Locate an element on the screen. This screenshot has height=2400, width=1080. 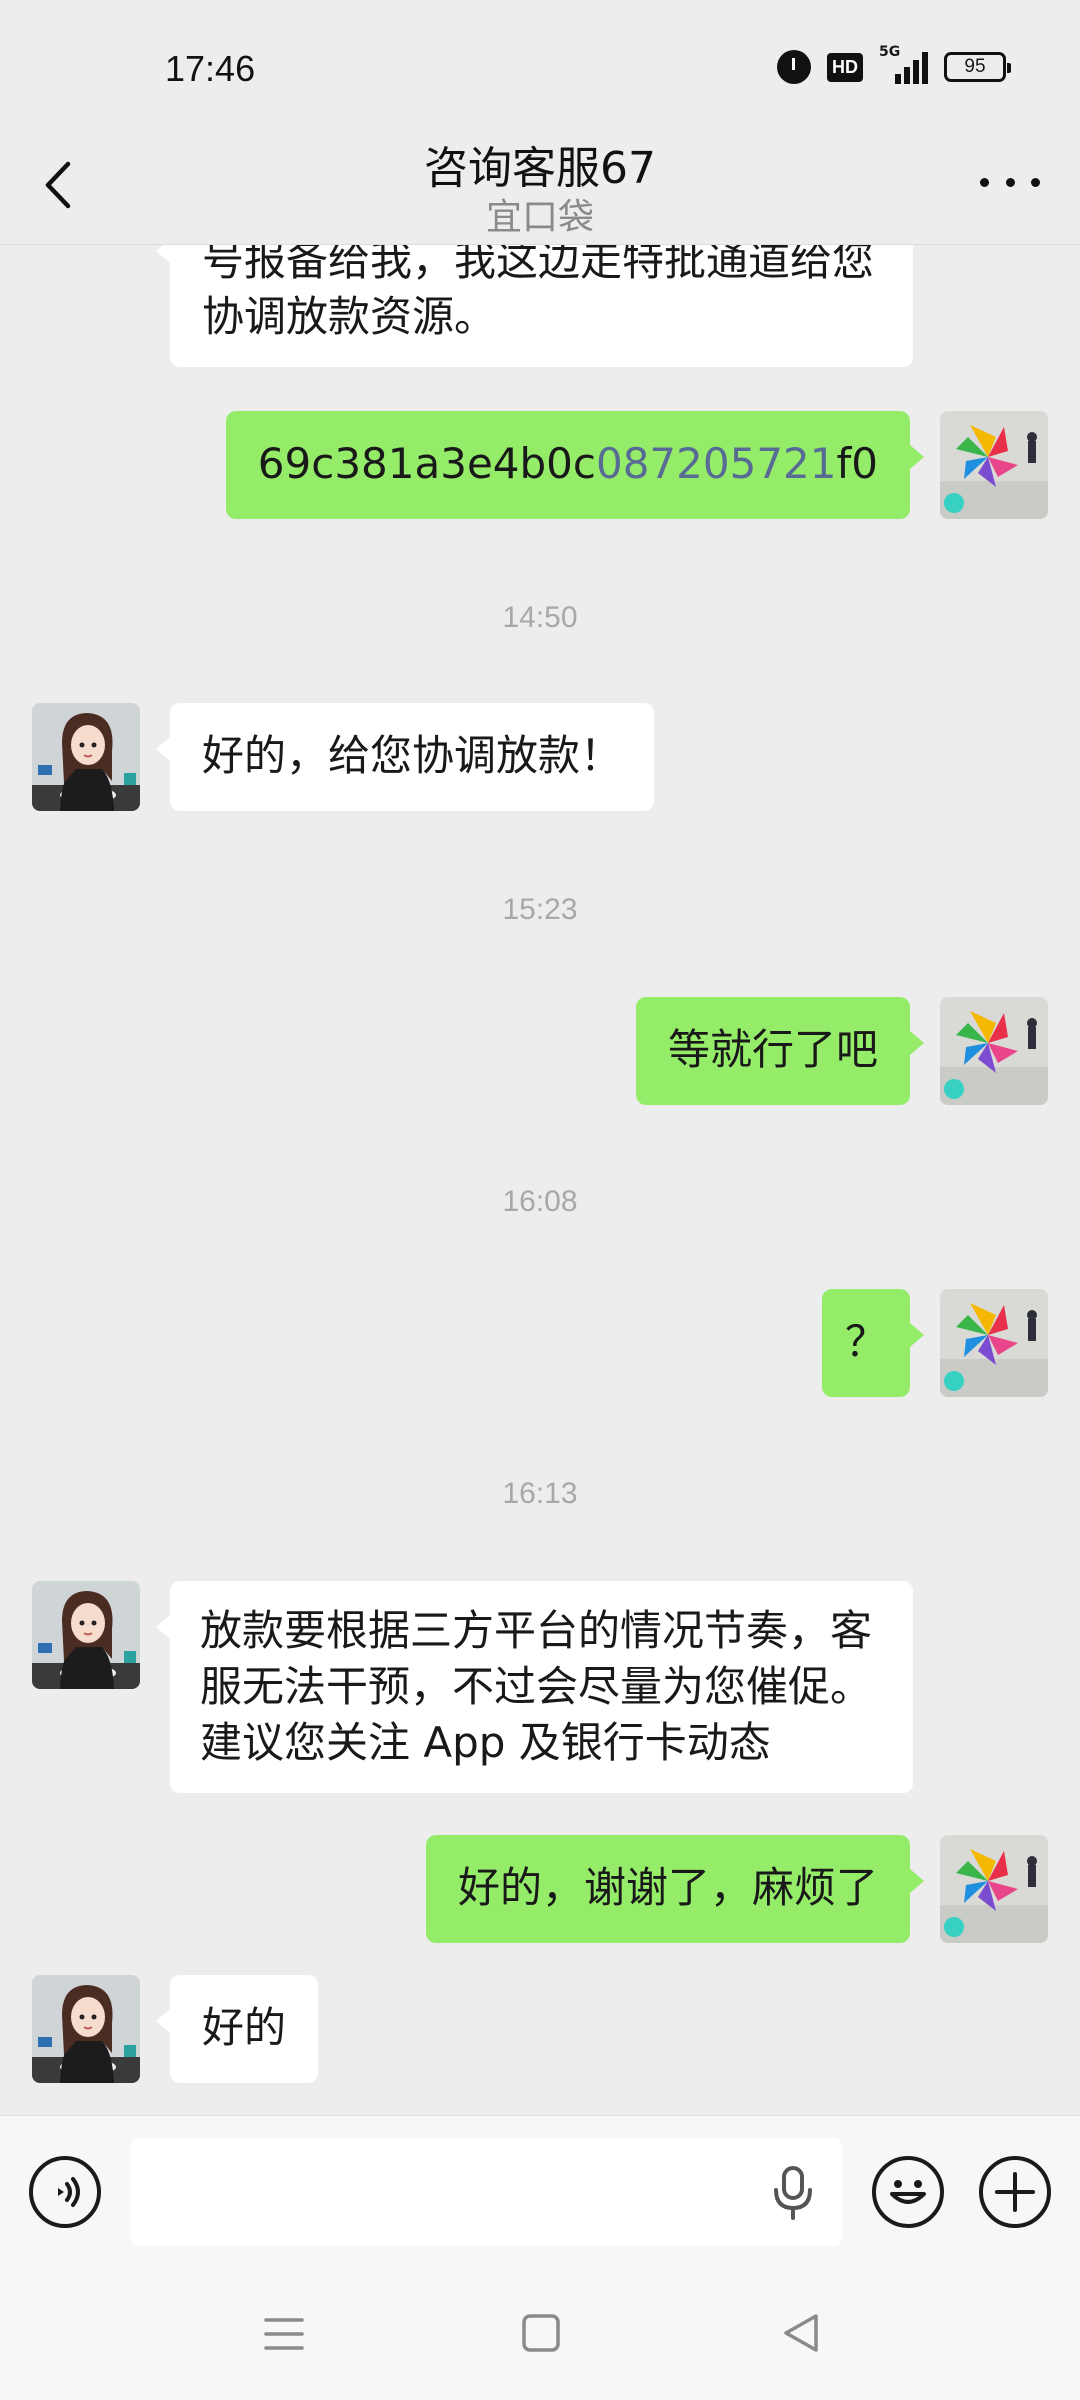
timestamp: 15:23 is located at coordinates (540, 909).